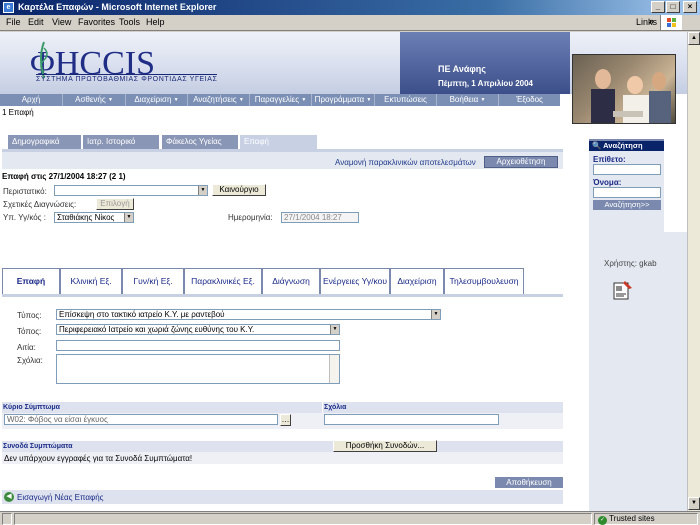 This screenshot has height=525, width=700. What do you see at coordinates (623, 290) in the screenshot?
I see `user-card-icon` at bounding box center [623, 290].